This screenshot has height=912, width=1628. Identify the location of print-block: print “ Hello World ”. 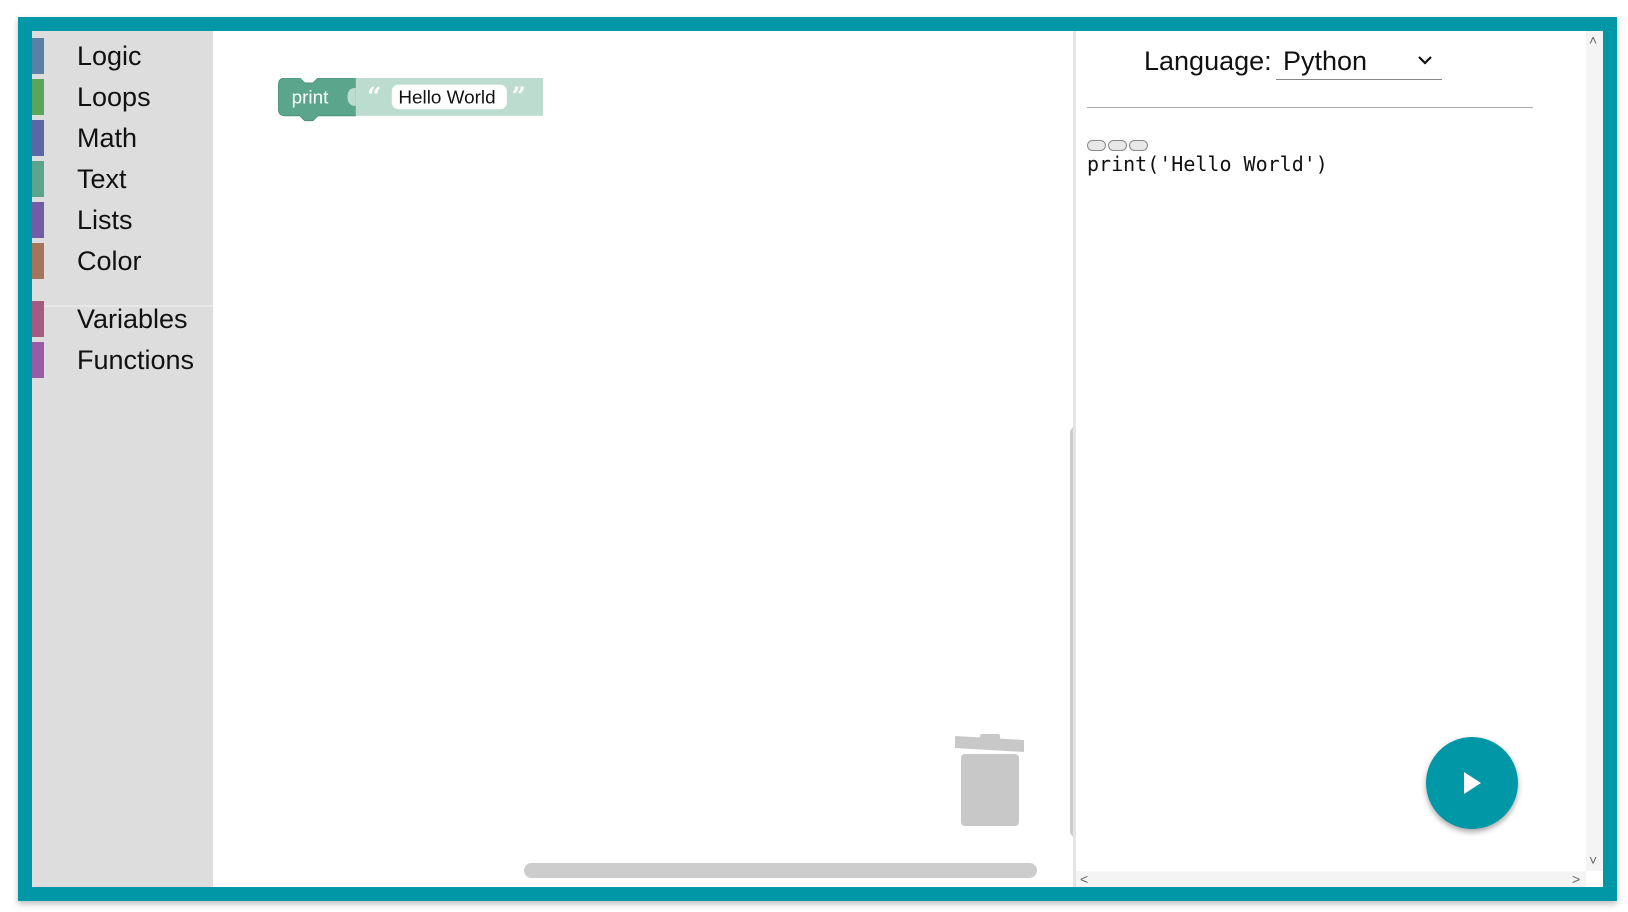
(414, 101).